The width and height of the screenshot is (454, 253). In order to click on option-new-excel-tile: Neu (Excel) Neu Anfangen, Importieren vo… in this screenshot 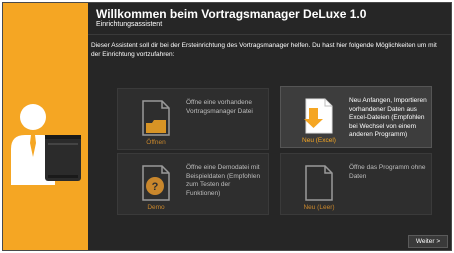, I will do `click(356, 117)`.